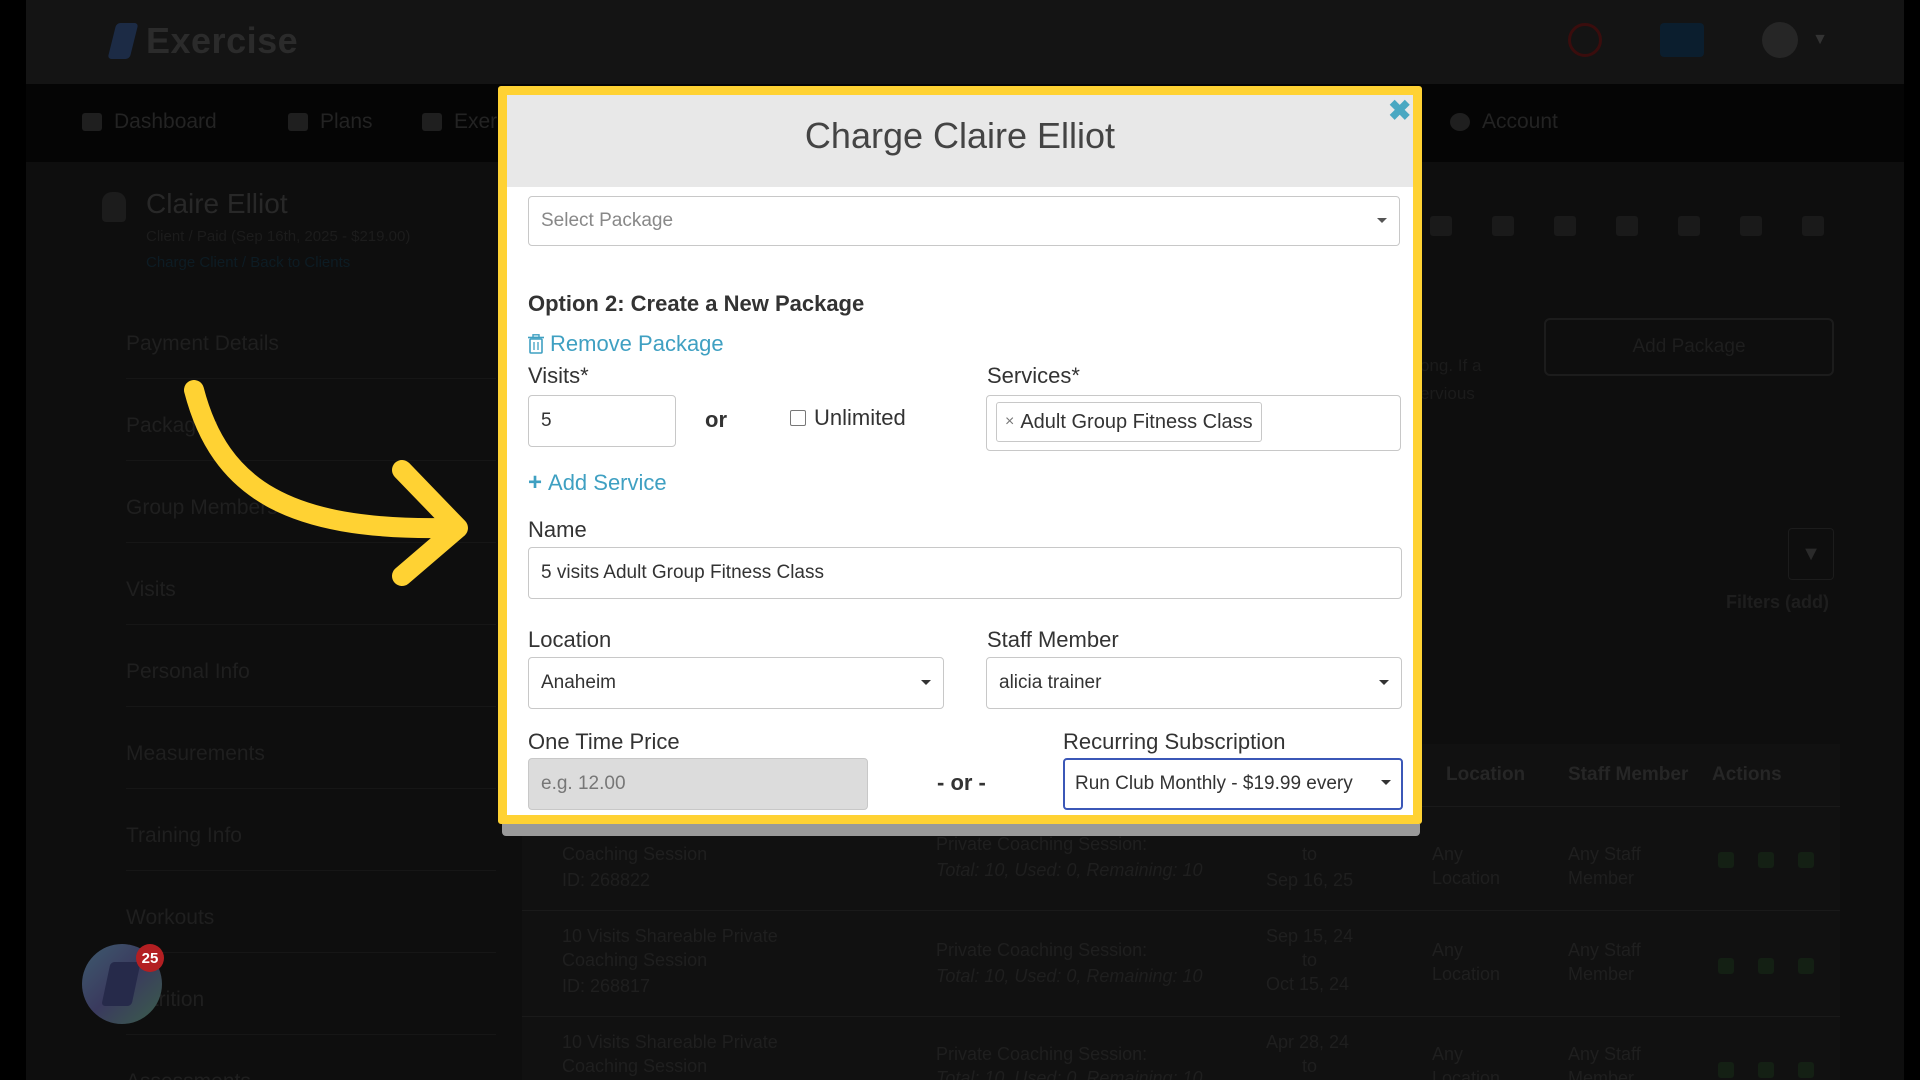 This screenshot has height=1080, width=1920. What do you see at coordinates (964, 221) in the screenshot?
I see `select-package-dropdown: Select Package` at bounding box center [964, 221].